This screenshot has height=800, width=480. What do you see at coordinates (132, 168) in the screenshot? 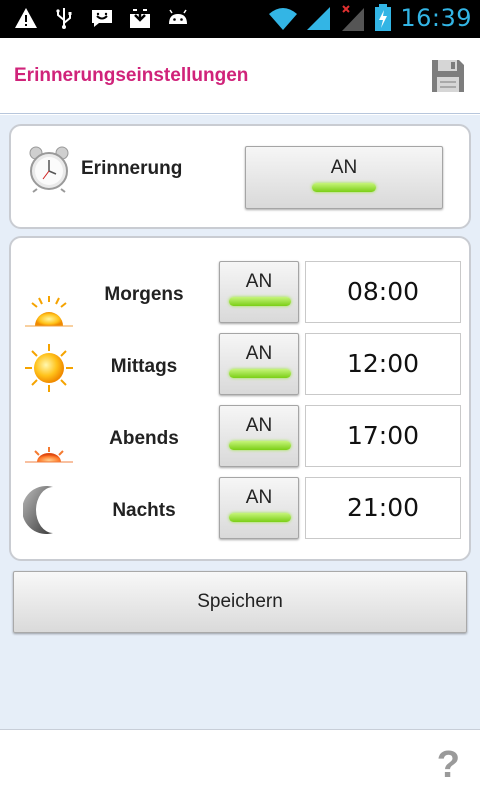
I see `reminder-label: Erinnerung` at bounding box center [132, 168].